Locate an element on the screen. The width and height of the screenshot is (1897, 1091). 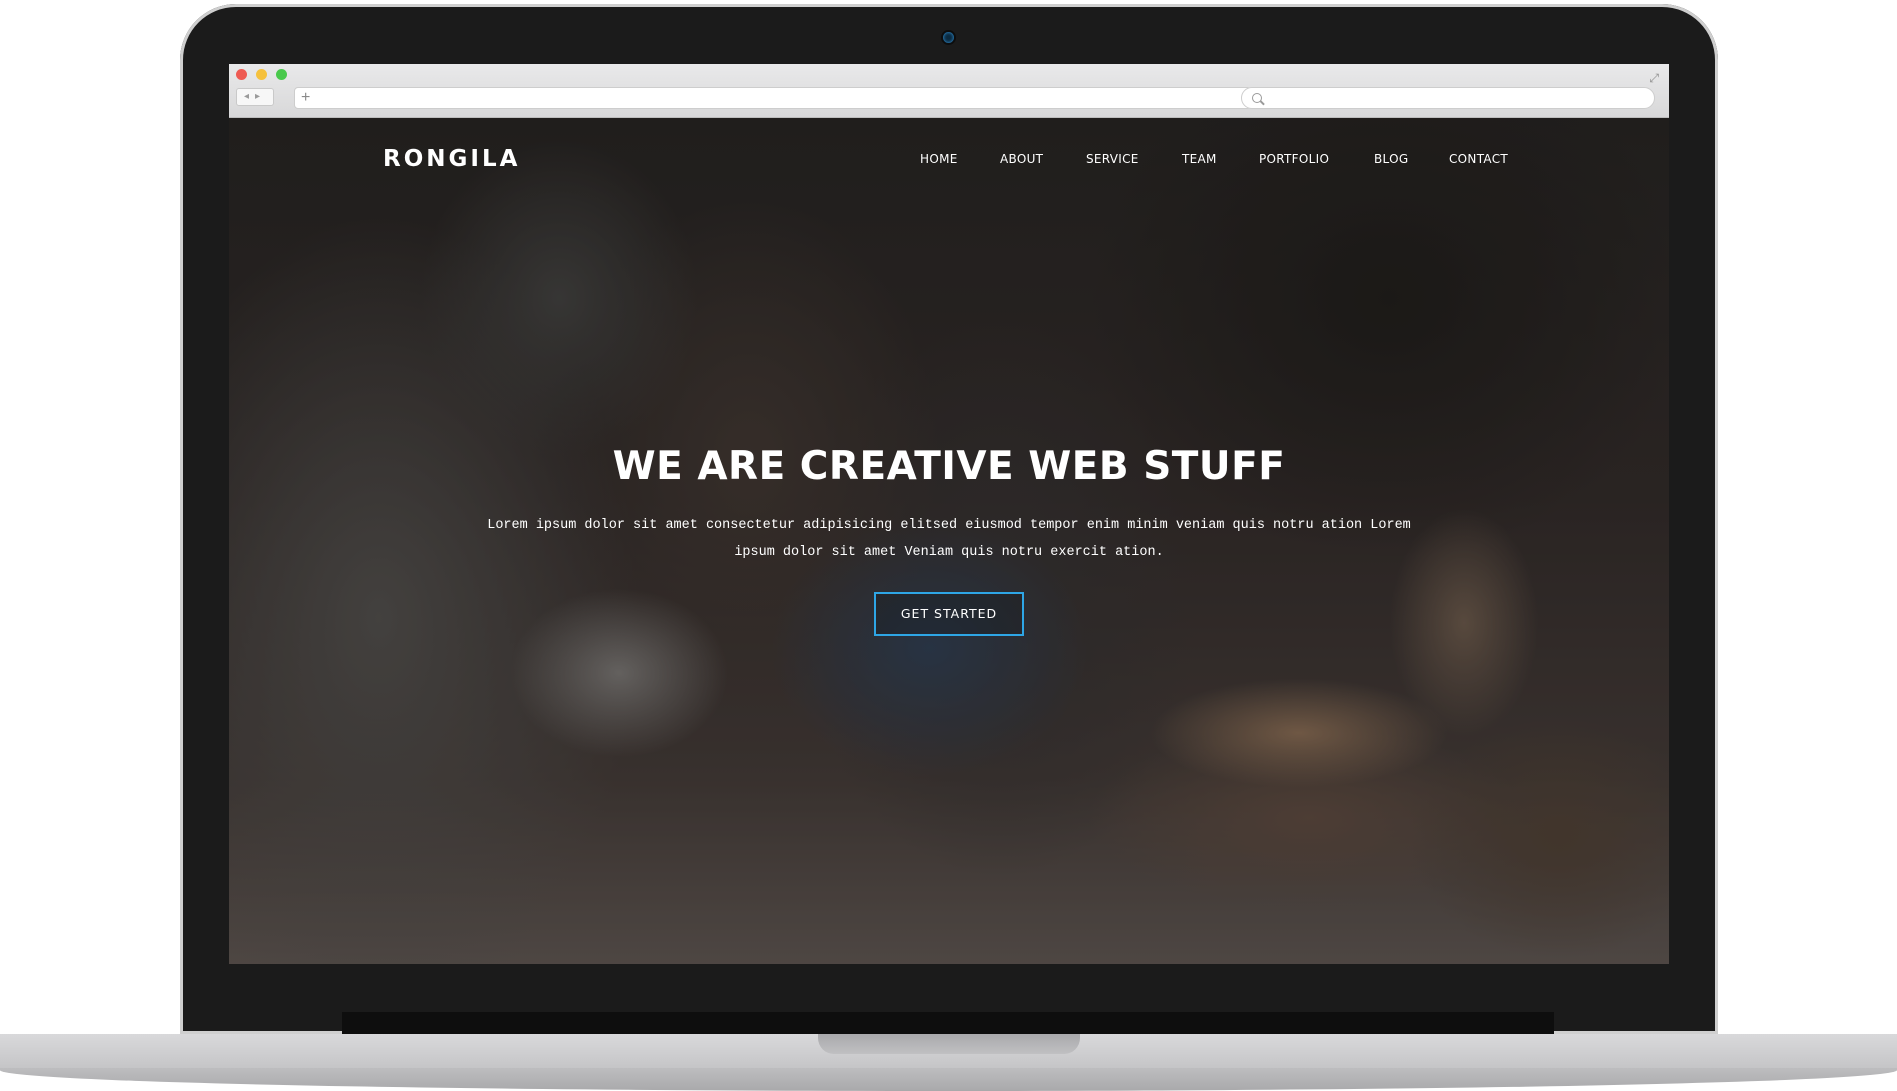
fullscreen-icon: ⤢ is located at coordinates (1654, 78).